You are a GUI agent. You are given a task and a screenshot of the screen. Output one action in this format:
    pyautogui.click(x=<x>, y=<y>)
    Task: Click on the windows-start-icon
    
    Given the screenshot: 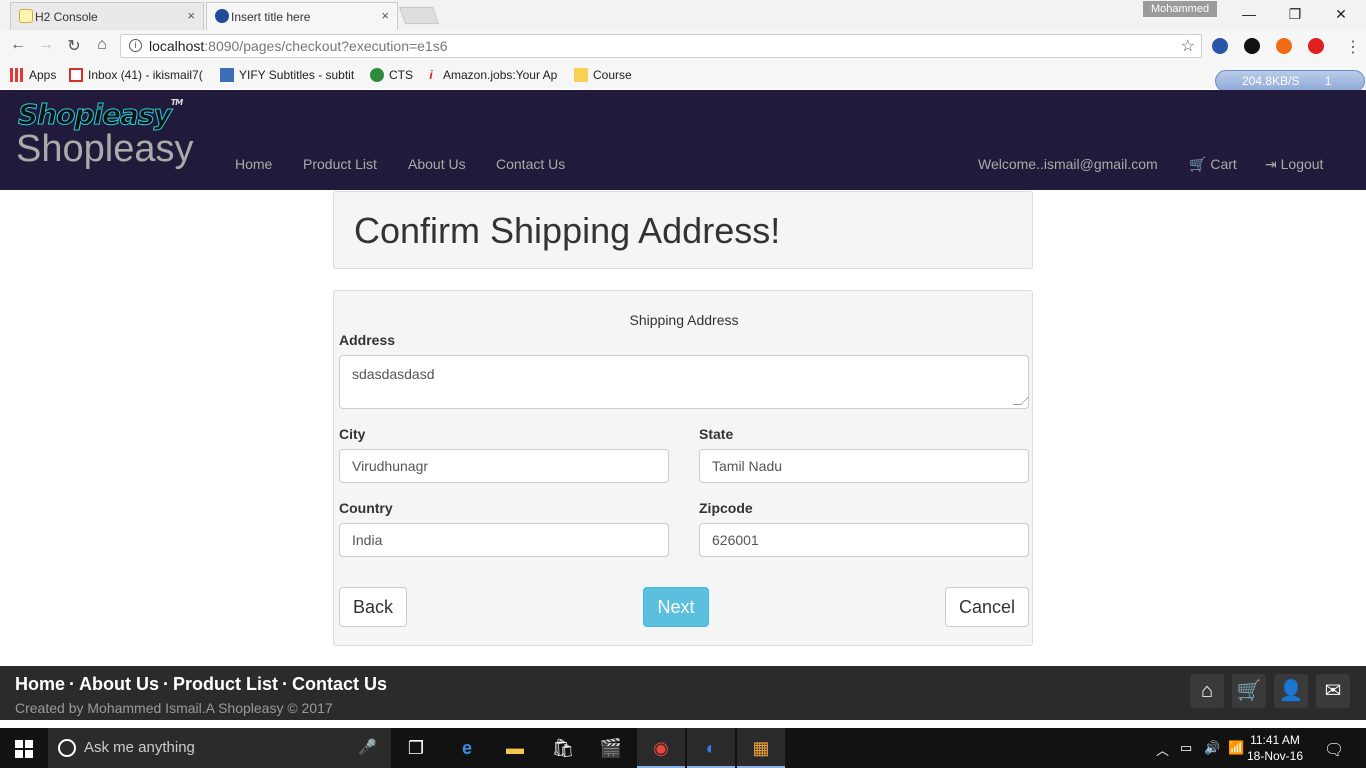 What is the action you would take?
    pyautogui.click(x=24, y=749)
    